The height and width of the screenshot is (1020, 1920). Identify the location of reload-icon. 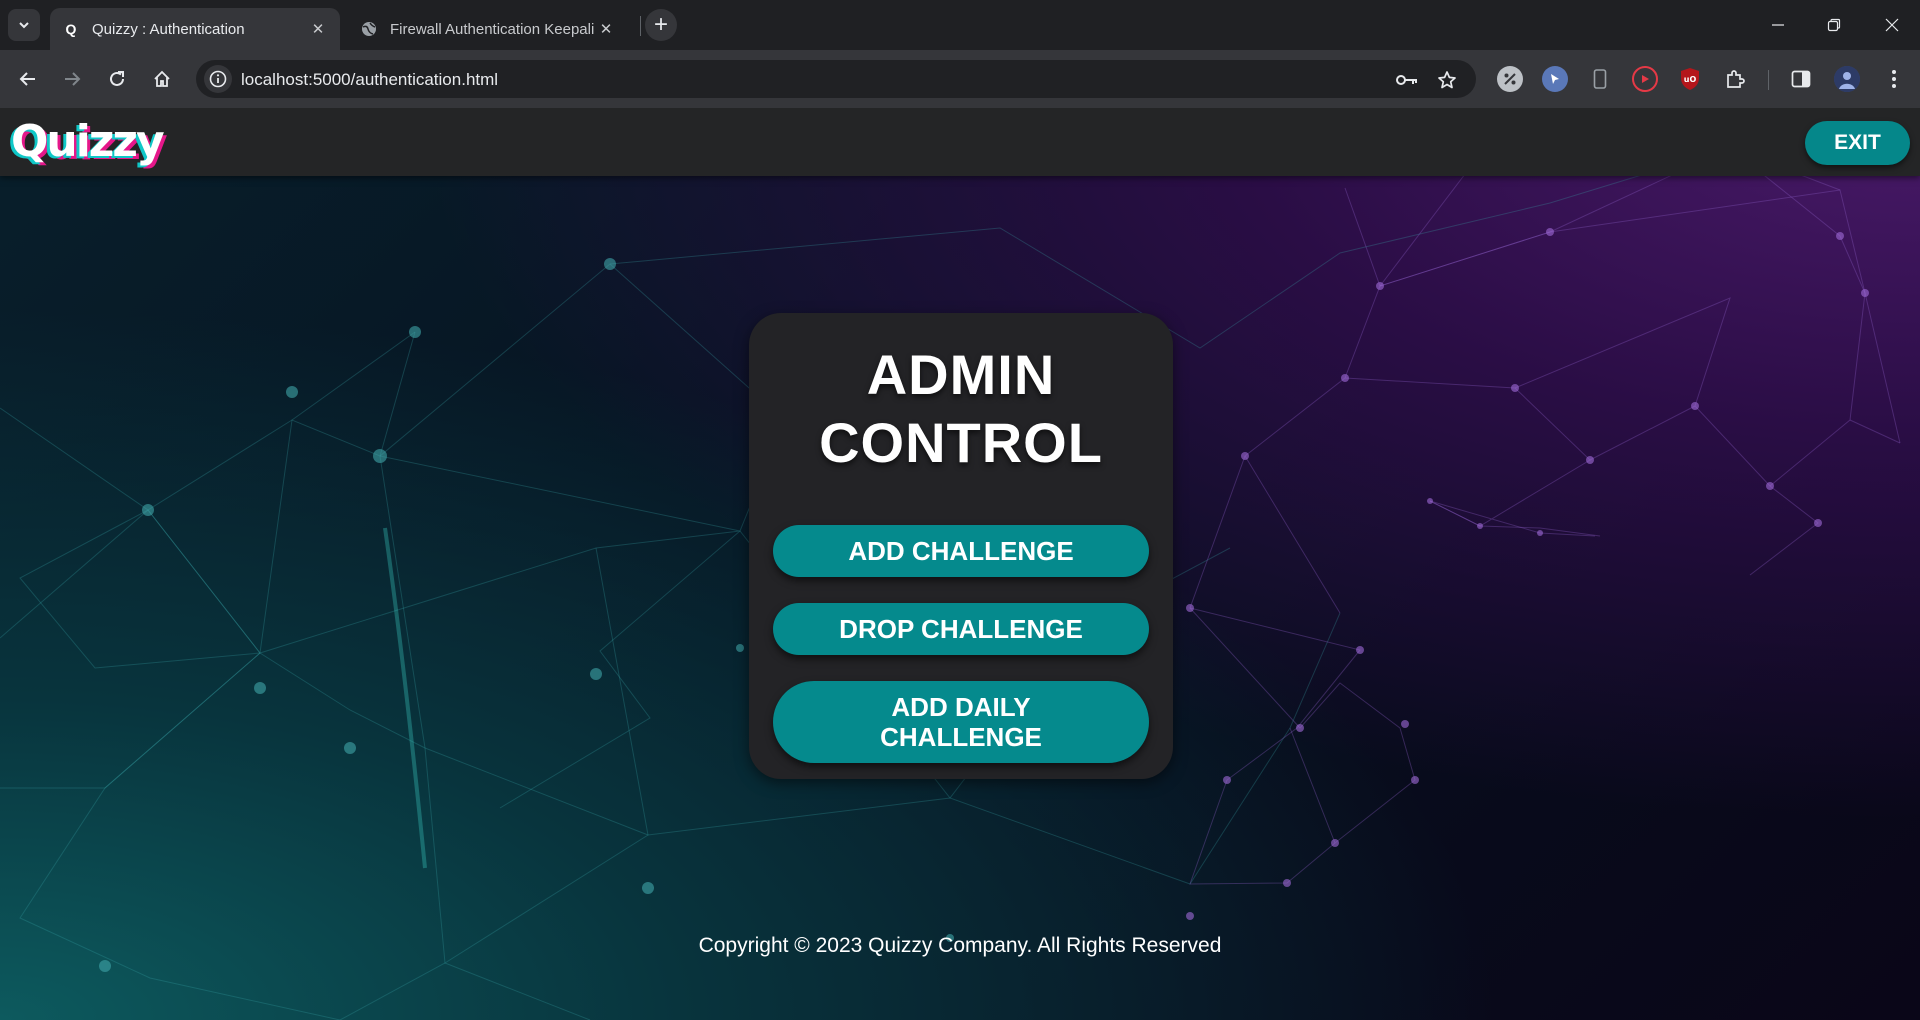
(117, 78).